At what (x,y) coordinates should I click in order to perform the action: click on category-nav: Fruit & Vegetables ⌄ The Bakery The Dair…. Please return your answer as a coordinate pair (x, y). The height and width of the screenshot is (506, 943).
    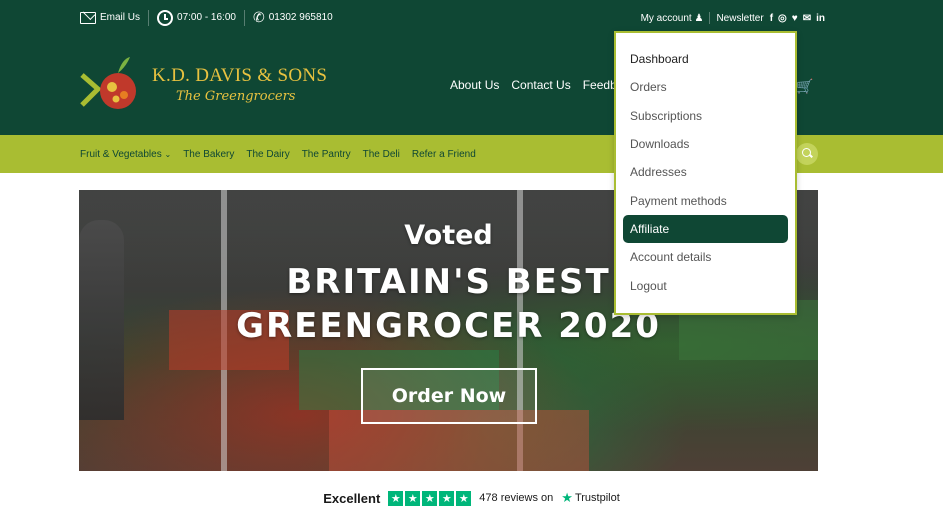
    Looking at the image, I should click on (278, 154).